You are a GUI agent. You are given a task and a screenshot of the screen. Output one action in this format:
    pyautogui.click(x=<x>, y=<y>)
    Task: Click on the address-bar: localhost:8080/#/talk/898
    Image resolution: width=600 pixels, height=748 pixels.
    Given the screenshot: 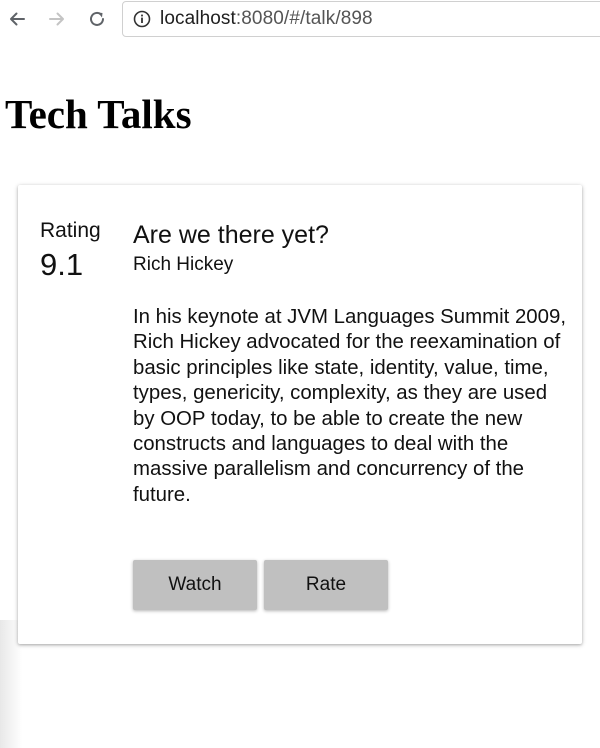 What is the action you would take?
    pyautogui.click(x=361, y=19)
    